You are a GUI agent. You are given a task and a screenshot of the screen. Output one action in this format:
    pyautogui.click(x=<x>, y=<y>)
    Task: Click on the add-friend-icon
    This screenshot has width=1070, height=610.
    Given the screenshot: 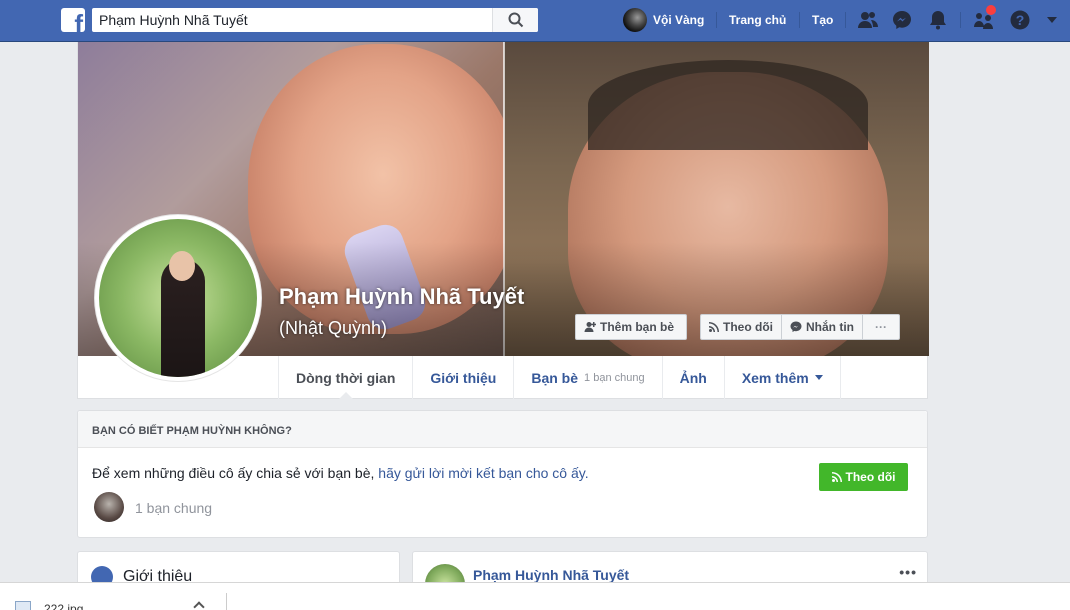 What is the action you would take?
    pyautogui.click(x=590, y=327)
    